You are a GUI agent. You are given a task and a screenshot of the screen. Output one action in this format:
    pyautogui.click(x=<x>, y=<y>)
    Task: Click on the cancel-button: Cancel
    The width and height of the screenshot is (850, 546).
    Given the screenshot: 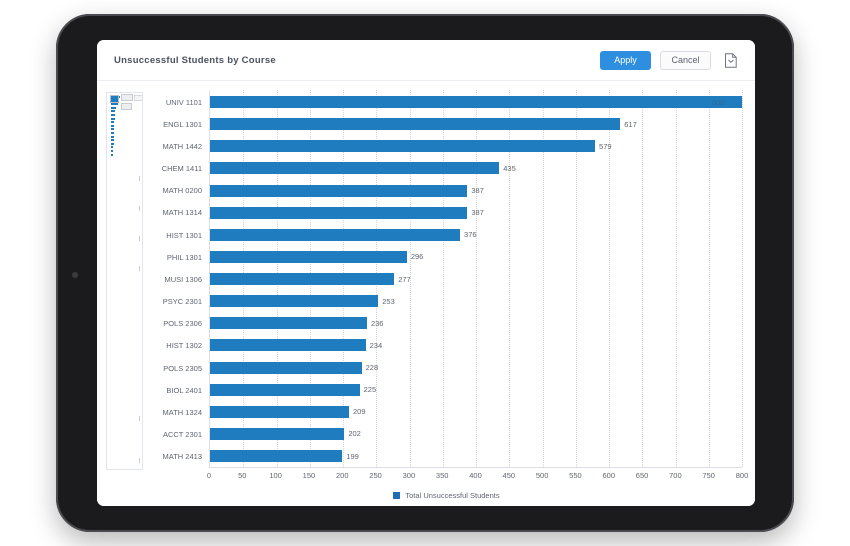 What is the action you would take?
    pyautogui.click(x=685, y=60)
    